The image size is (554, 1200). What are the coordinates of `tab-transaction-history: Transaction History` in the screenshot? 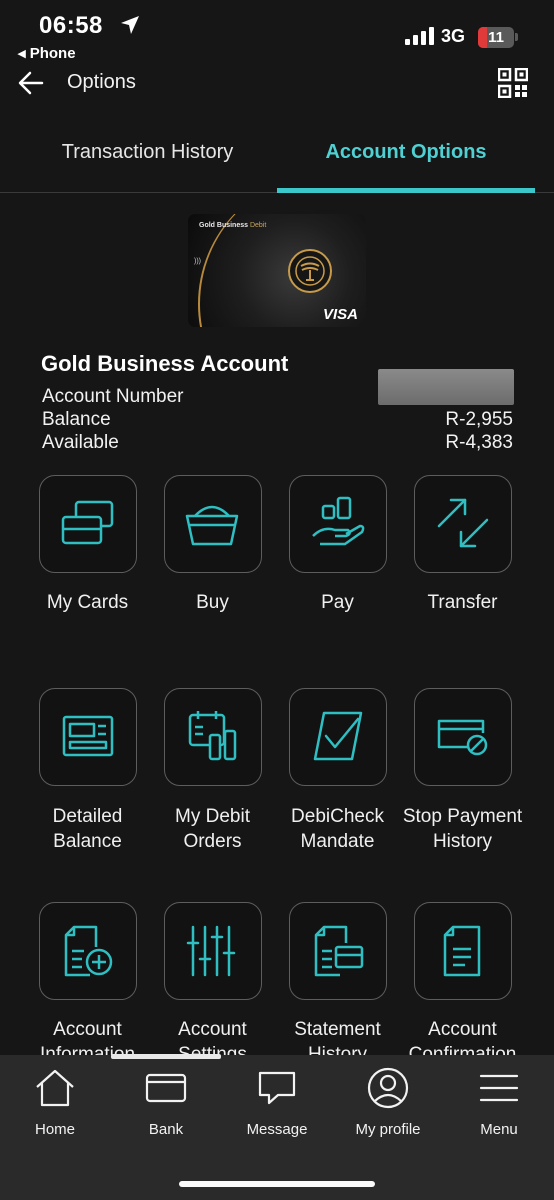 It's located at (147, 152).